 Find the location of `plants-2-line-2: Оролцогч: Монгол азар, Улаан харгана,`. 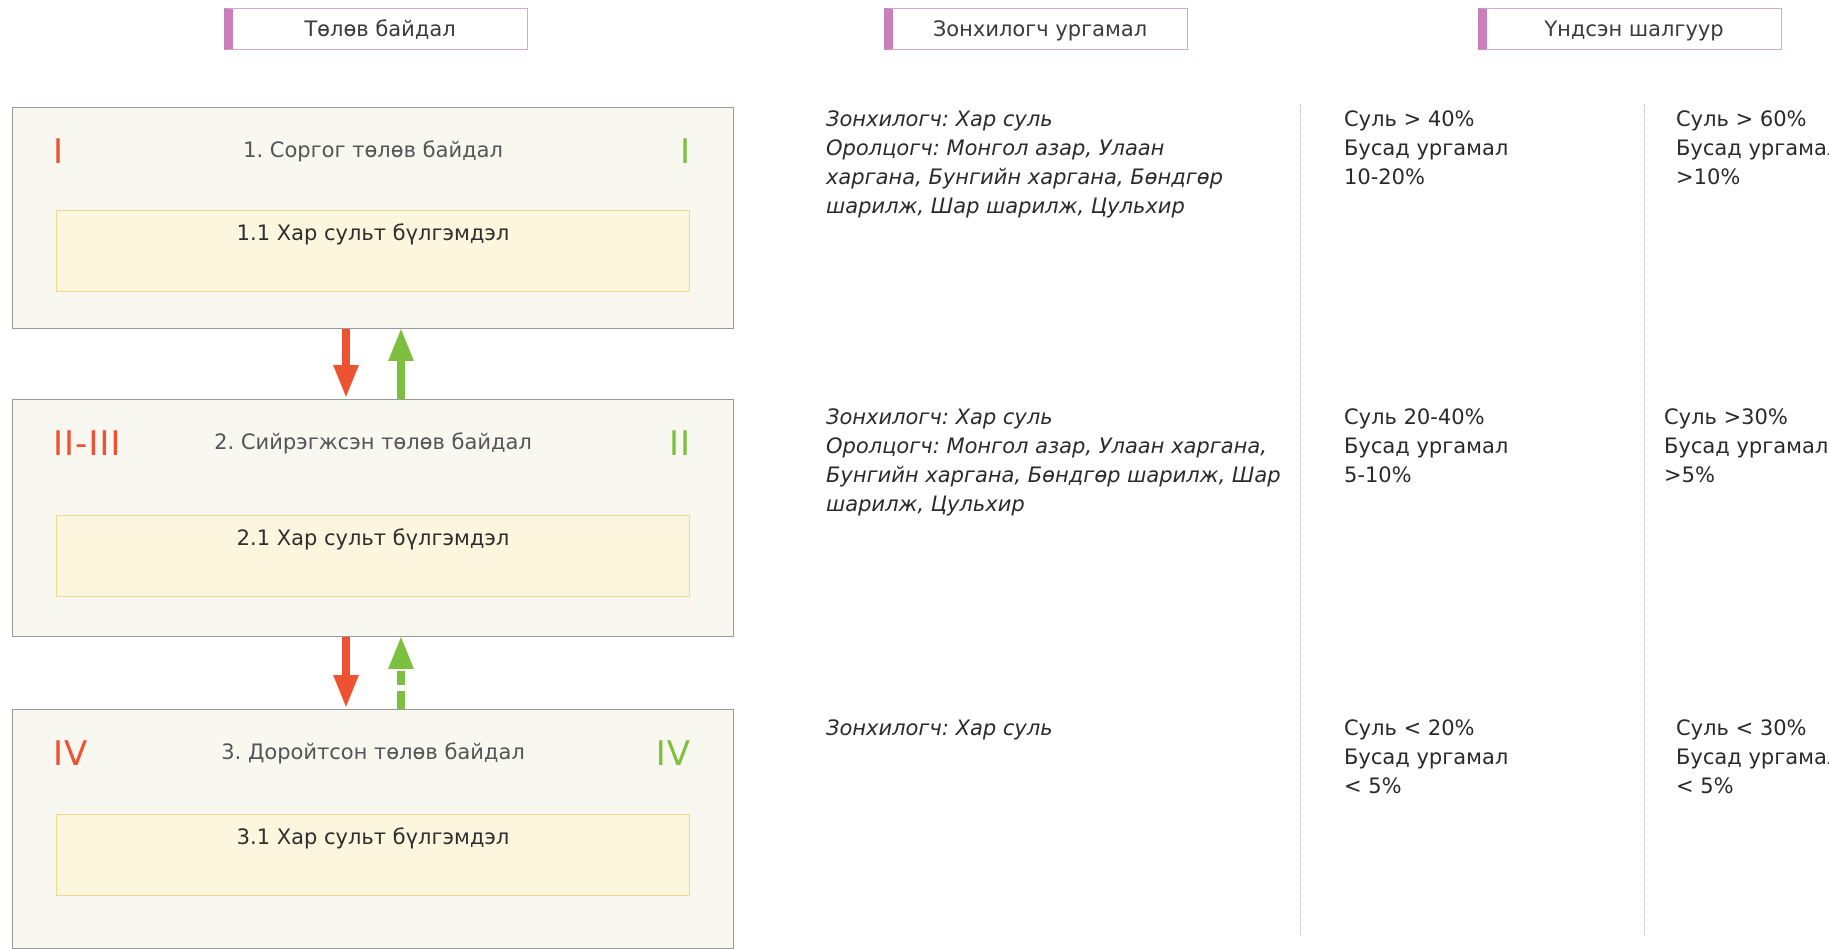

plants-2-line-2: Оролцогч: Монгол азар, Улаан харгана, is located at coordinates (1046, 446).